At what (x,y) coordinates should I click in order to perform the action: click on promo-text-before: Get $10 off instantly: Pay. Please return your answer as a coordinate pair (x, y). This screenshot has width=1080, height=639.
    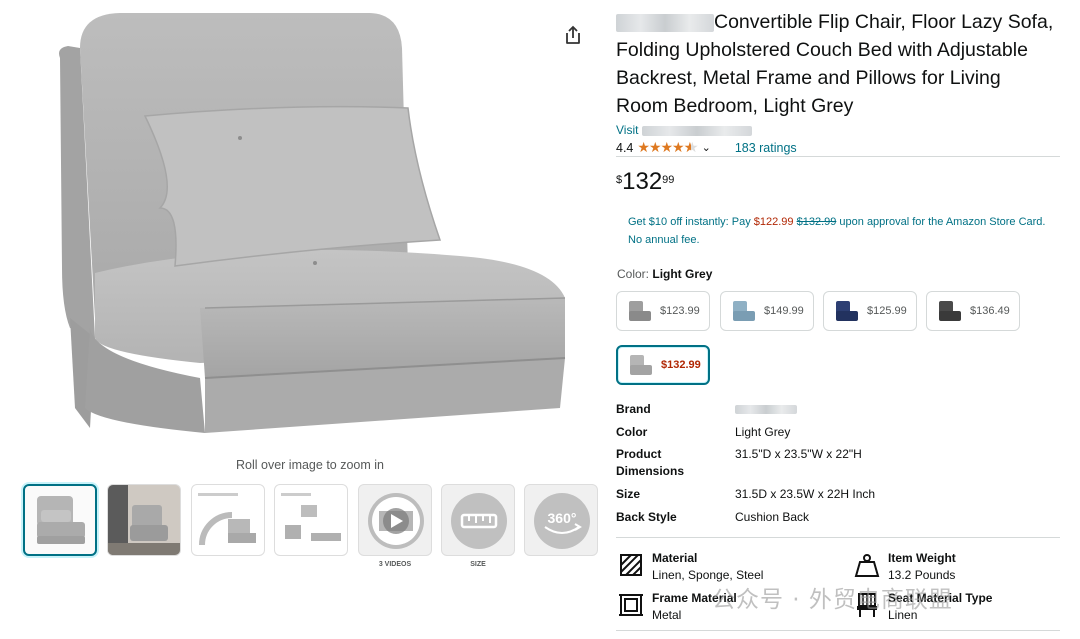
    Looking at the image, I should click on (691, 222).